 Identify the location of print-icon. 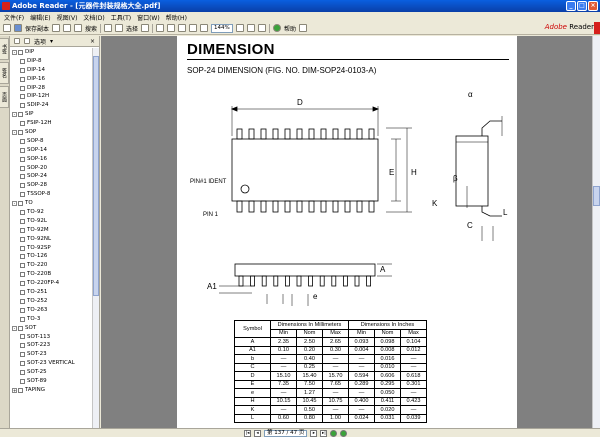
(56, 28).